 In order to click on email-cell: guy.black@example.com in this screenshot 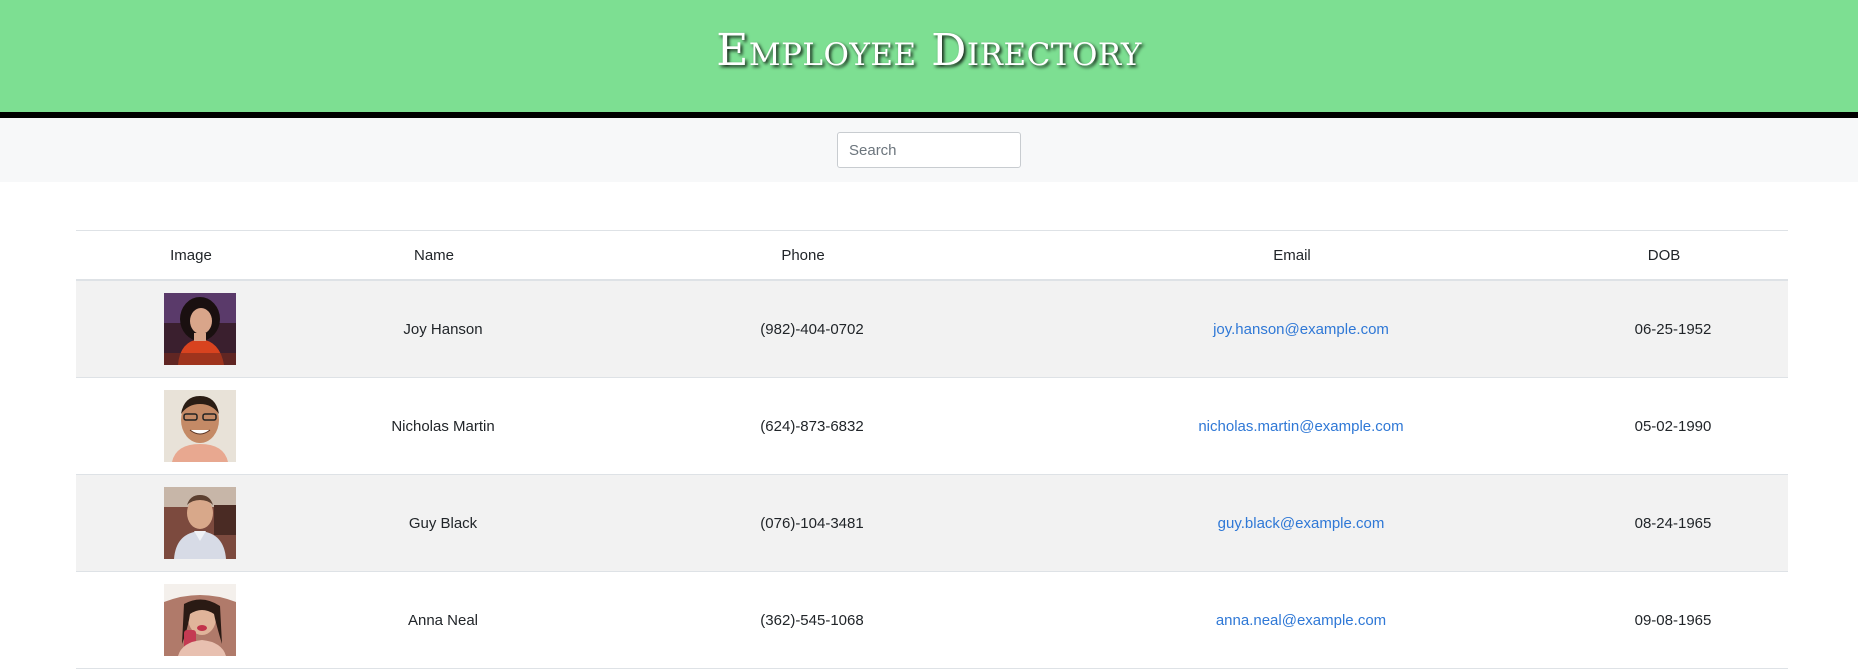, I will do `click(1292, 523)`.